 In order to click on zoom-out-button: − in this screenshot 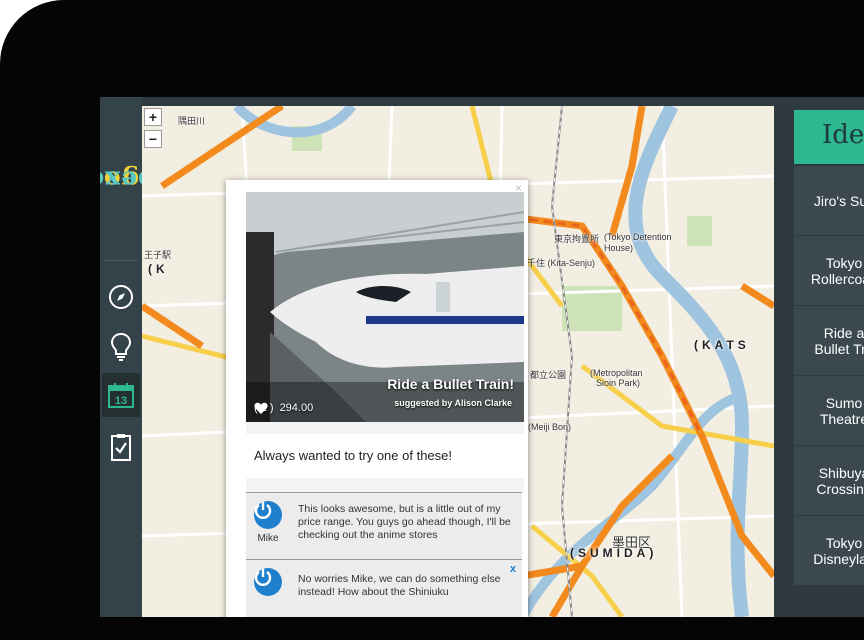, I will do `click(153, 139)`.